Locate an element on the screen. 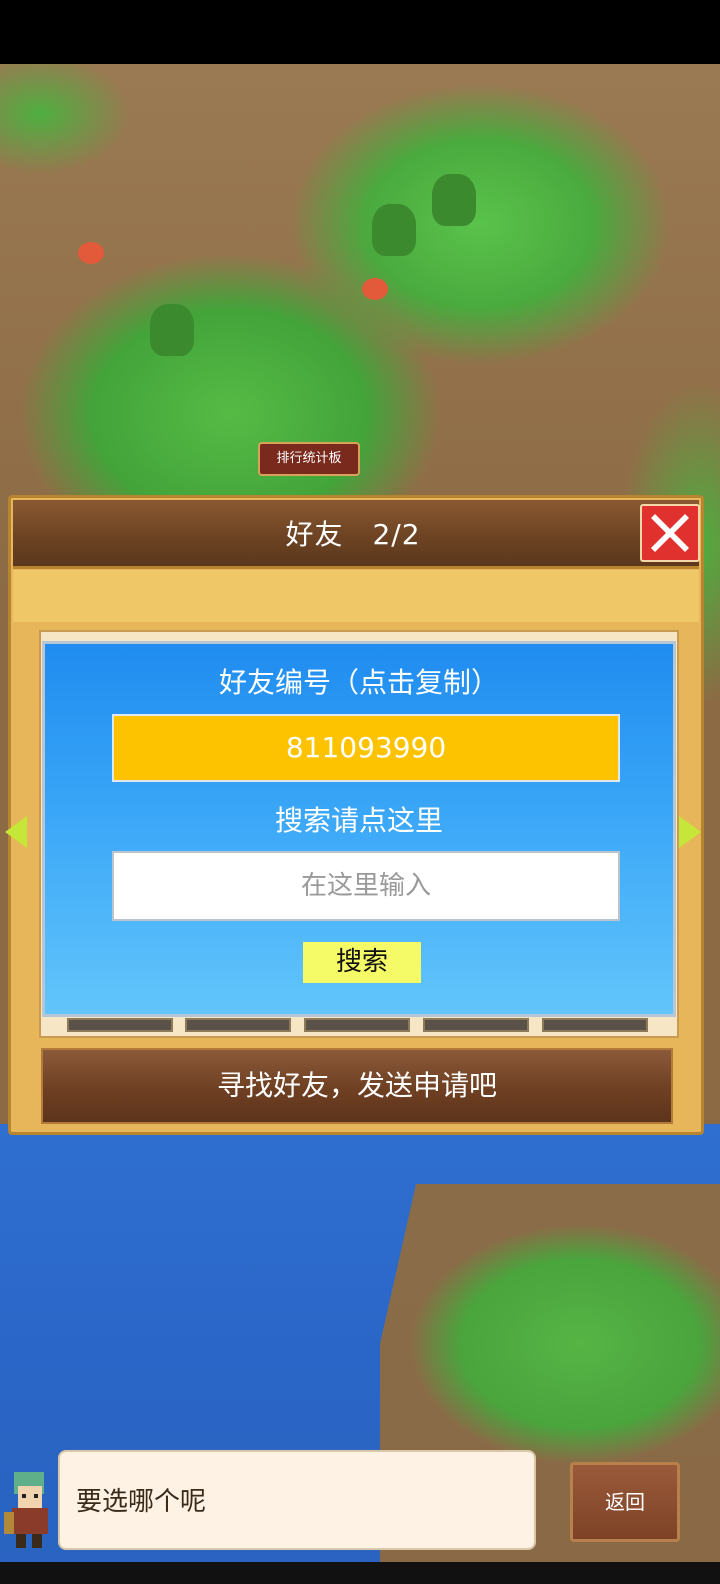 The width and height of the screenshot is (720, 1584). footer-bar: 要选哪个呢 返回 is located at coordinates (360, 1517).